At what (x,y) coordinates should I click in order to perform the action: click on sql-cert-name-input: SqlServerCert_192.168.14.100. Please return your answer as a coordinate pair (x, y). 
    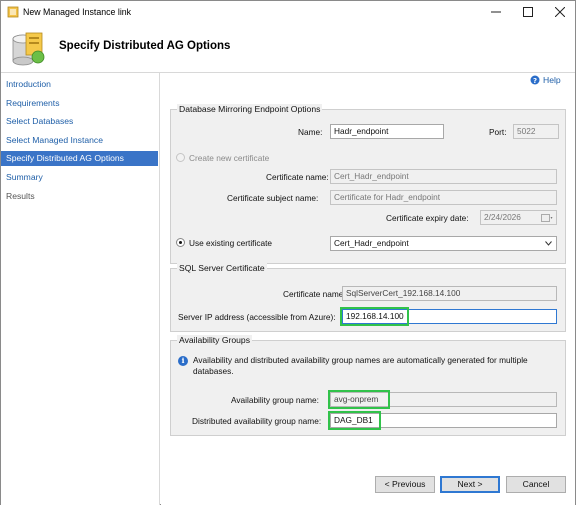
    Looking at the image, I should click on (449, 293).